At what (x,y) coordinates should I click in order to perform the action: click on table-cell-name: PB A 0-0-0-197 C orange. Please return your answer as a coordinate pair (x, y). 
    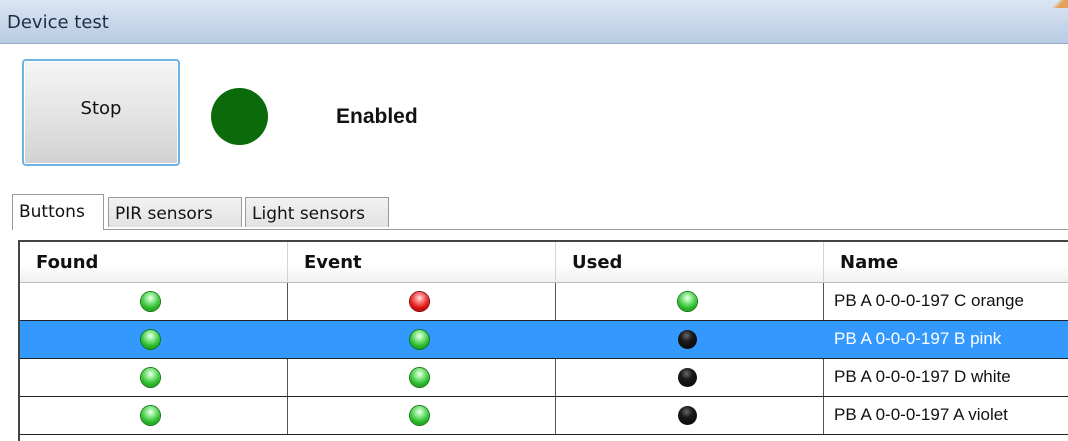
    Looking at the image, I should click on (946, 301).